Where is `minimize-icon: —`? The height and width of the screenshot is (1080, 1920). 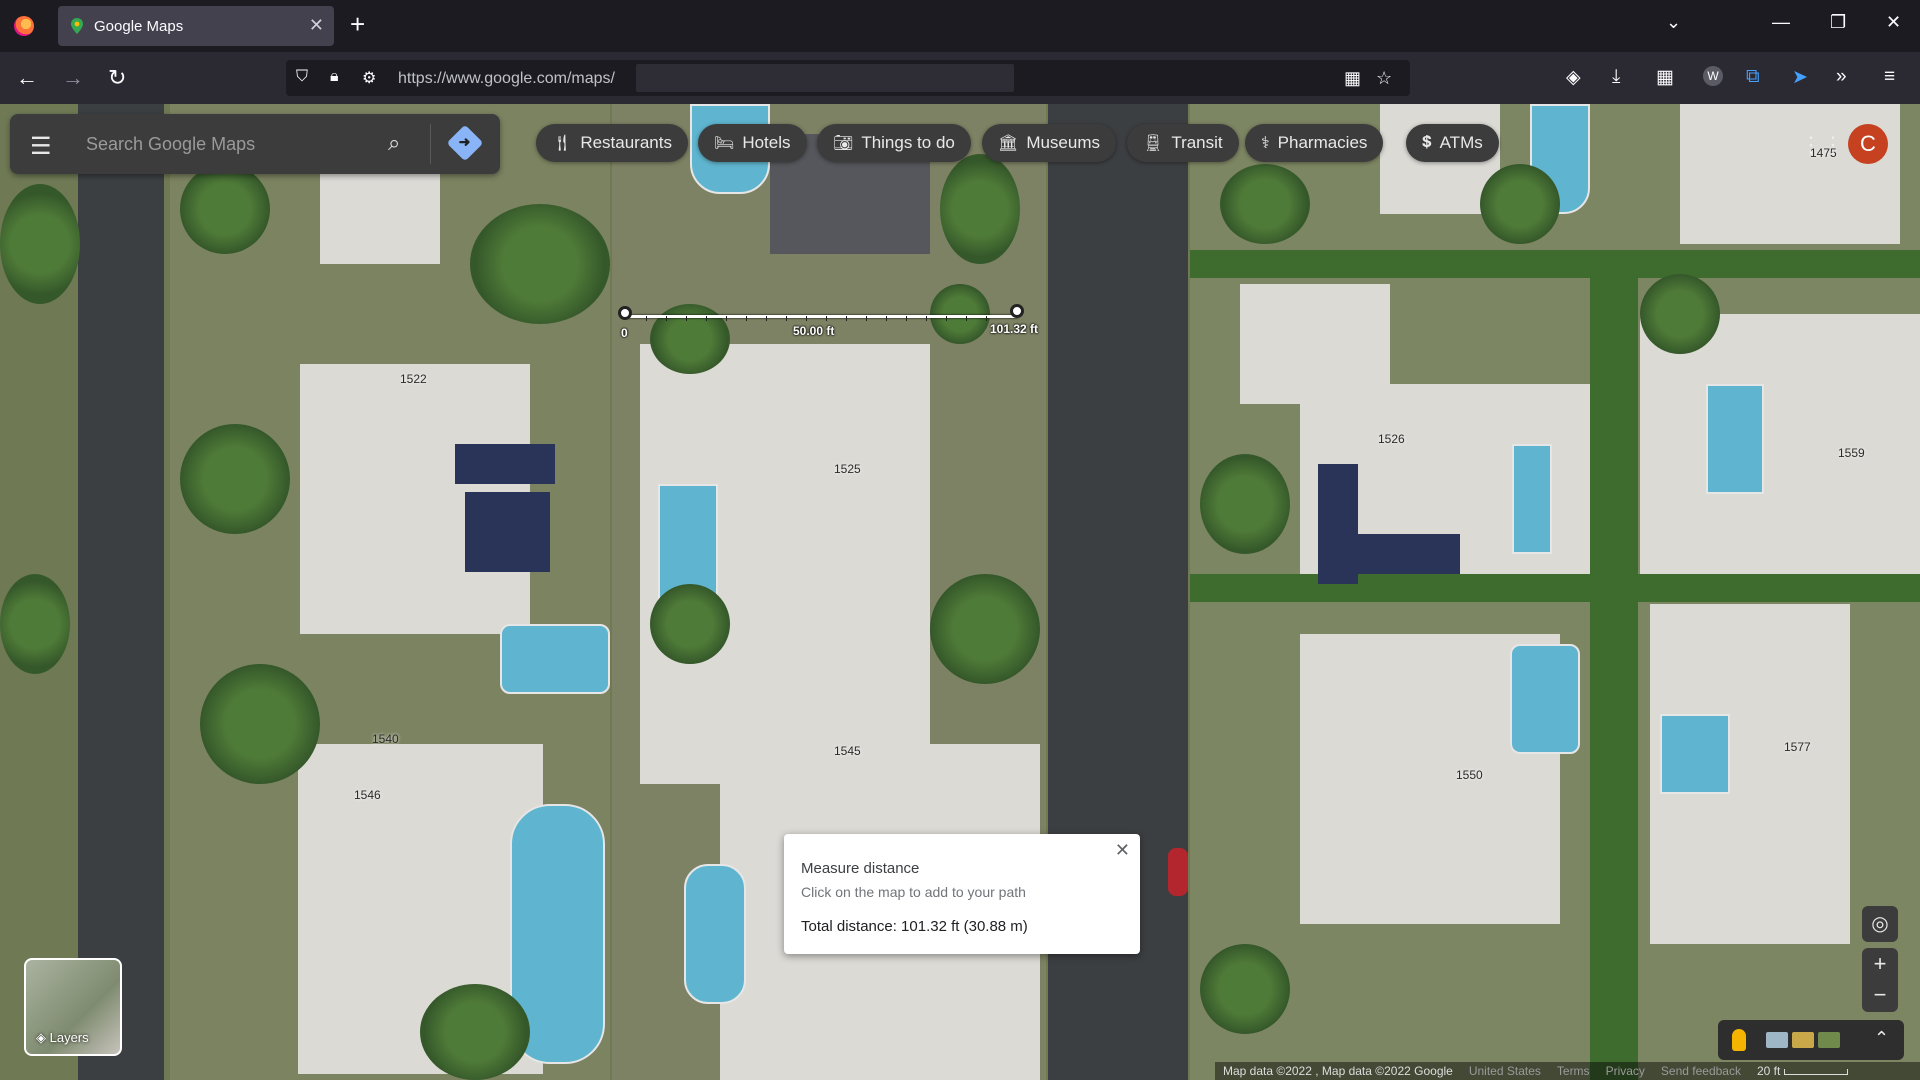 minimize-icon: — is located at coordinates (1781, 22).